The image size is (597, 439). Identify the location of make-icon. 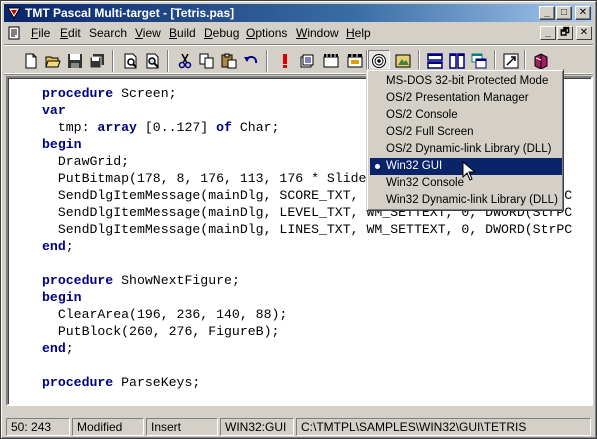
(355, 61).